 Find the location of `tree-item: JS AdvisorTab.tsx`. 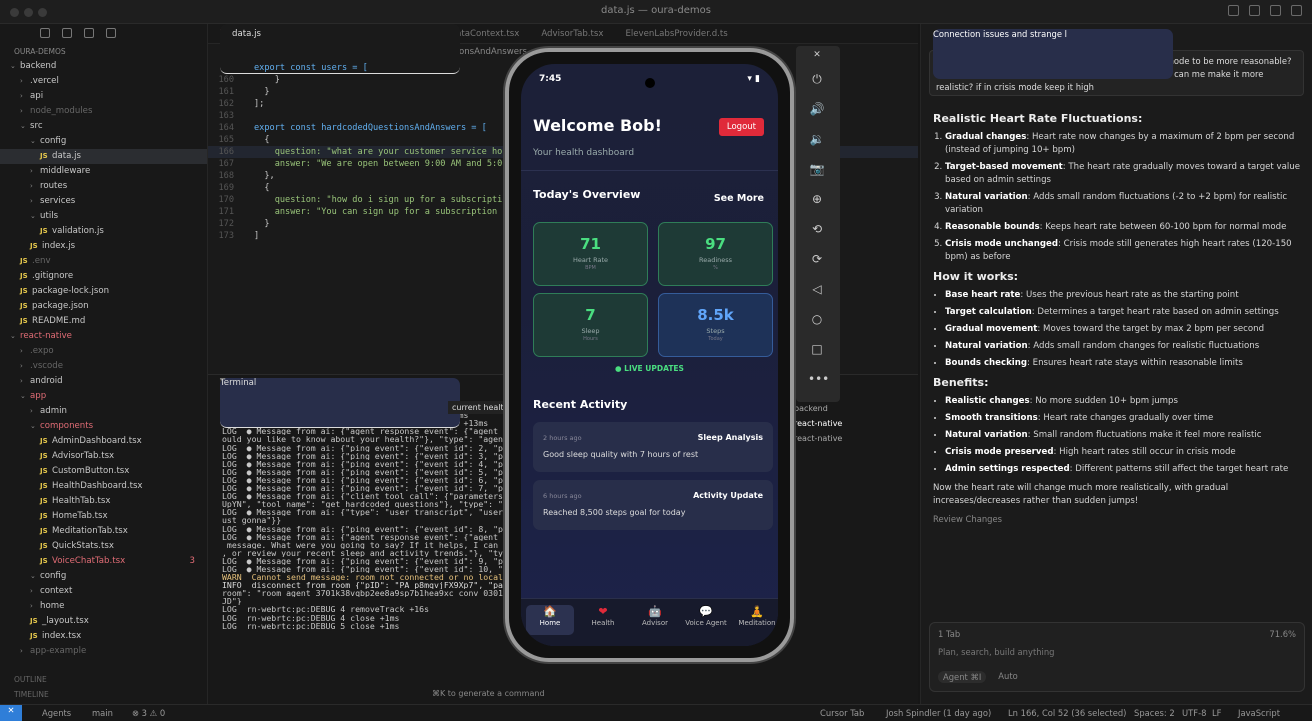

tree-item: JS AdvisorTab.tsx is located at coordinates (103, 456).